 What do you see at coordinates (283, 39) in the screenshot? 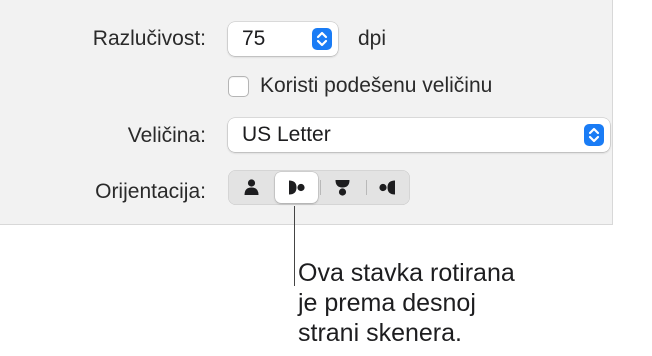
I see `resolution-popup: 75` at bounding box center [283, 39].